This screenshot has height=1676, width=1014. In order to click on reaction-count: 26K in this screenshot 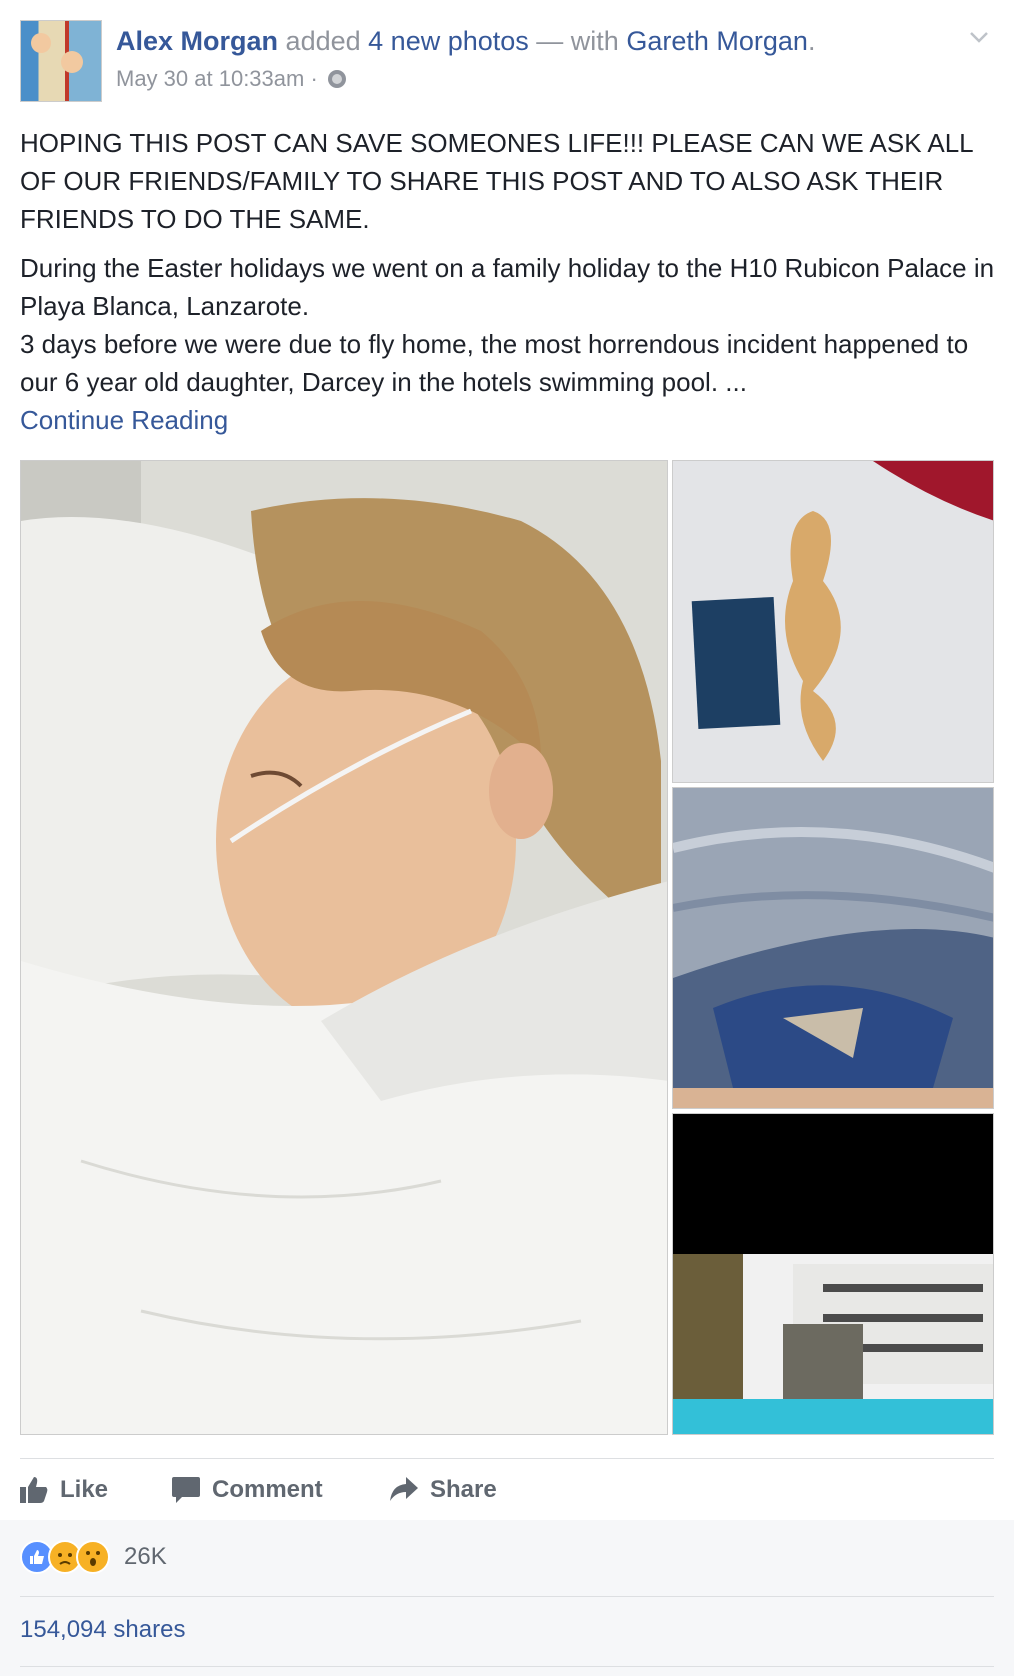, I will do `click(145, 1557)`.